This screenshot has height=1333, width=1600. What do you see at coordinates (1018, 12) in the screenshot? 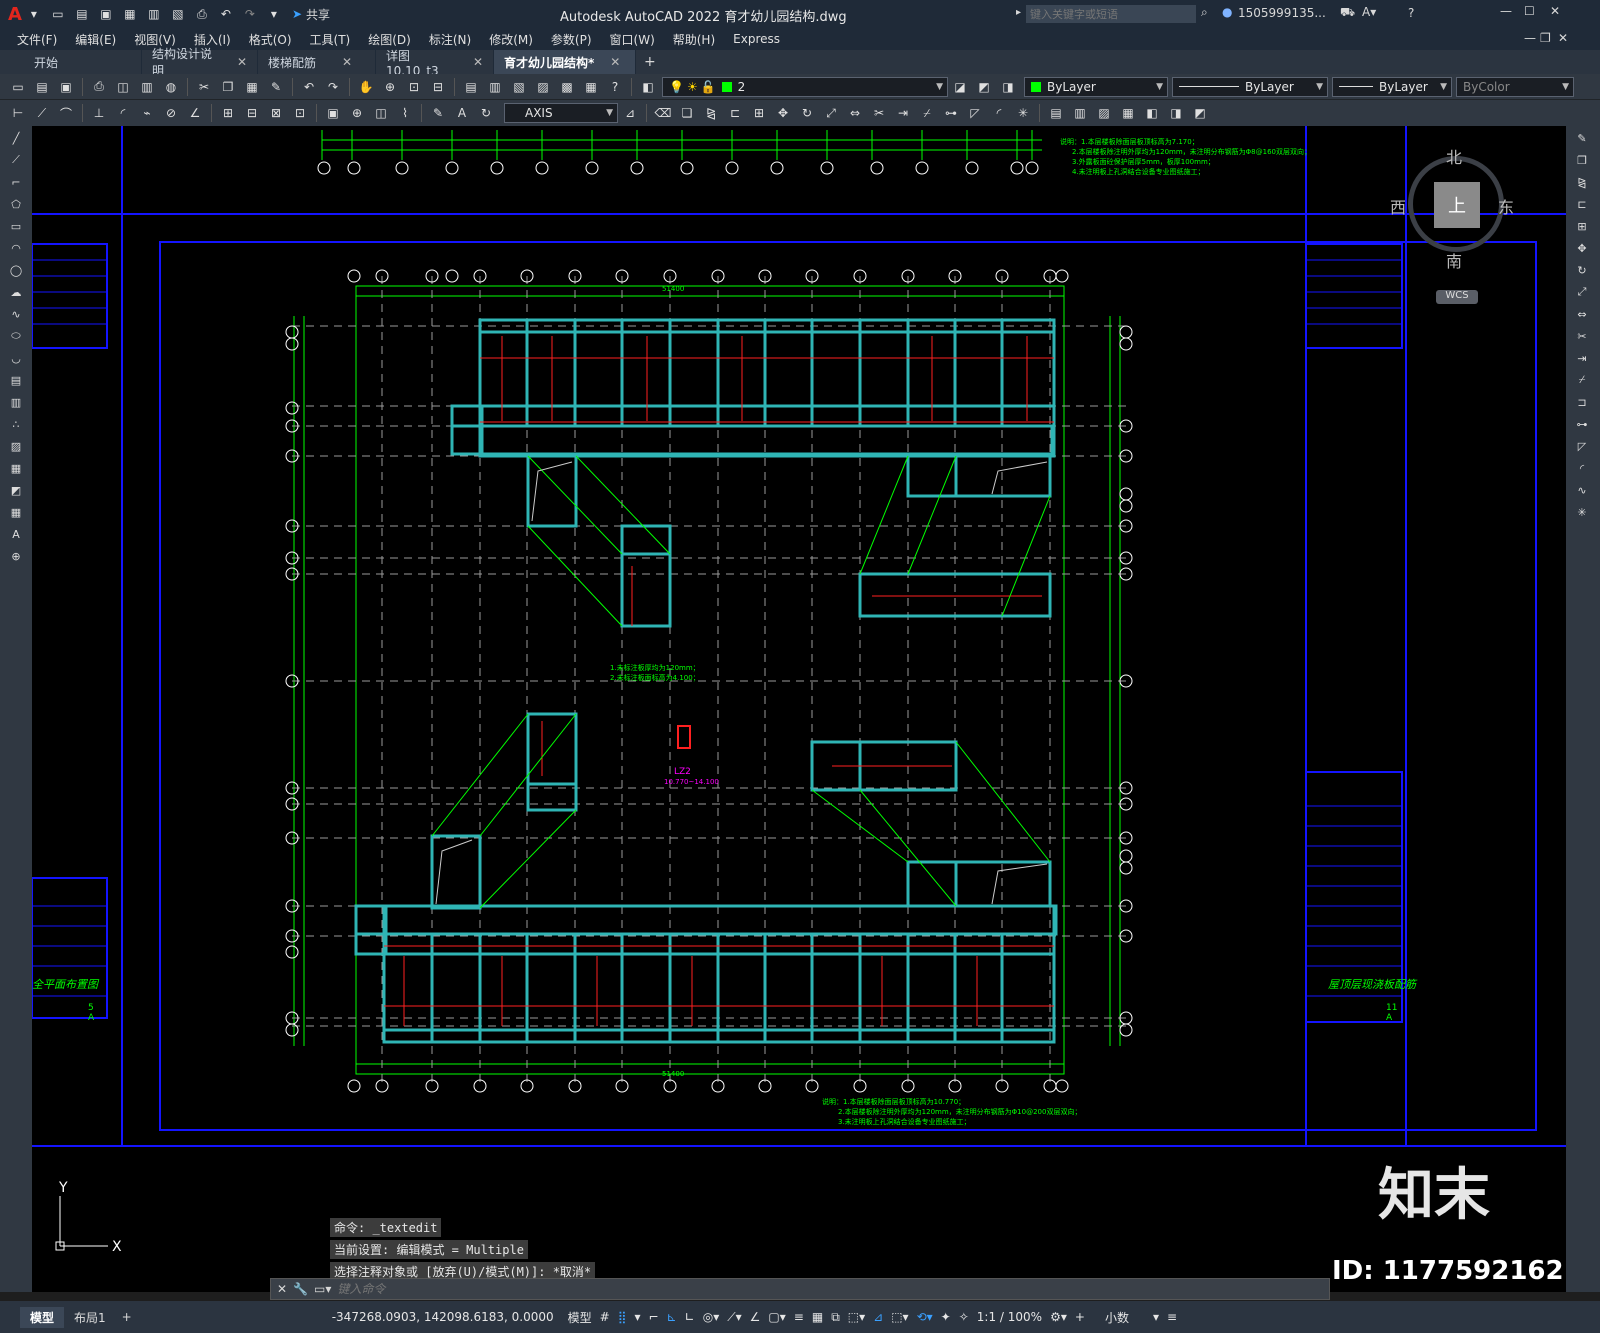
I see `expand-arrow-icon: ▸` at bounding box center [1018, 12].